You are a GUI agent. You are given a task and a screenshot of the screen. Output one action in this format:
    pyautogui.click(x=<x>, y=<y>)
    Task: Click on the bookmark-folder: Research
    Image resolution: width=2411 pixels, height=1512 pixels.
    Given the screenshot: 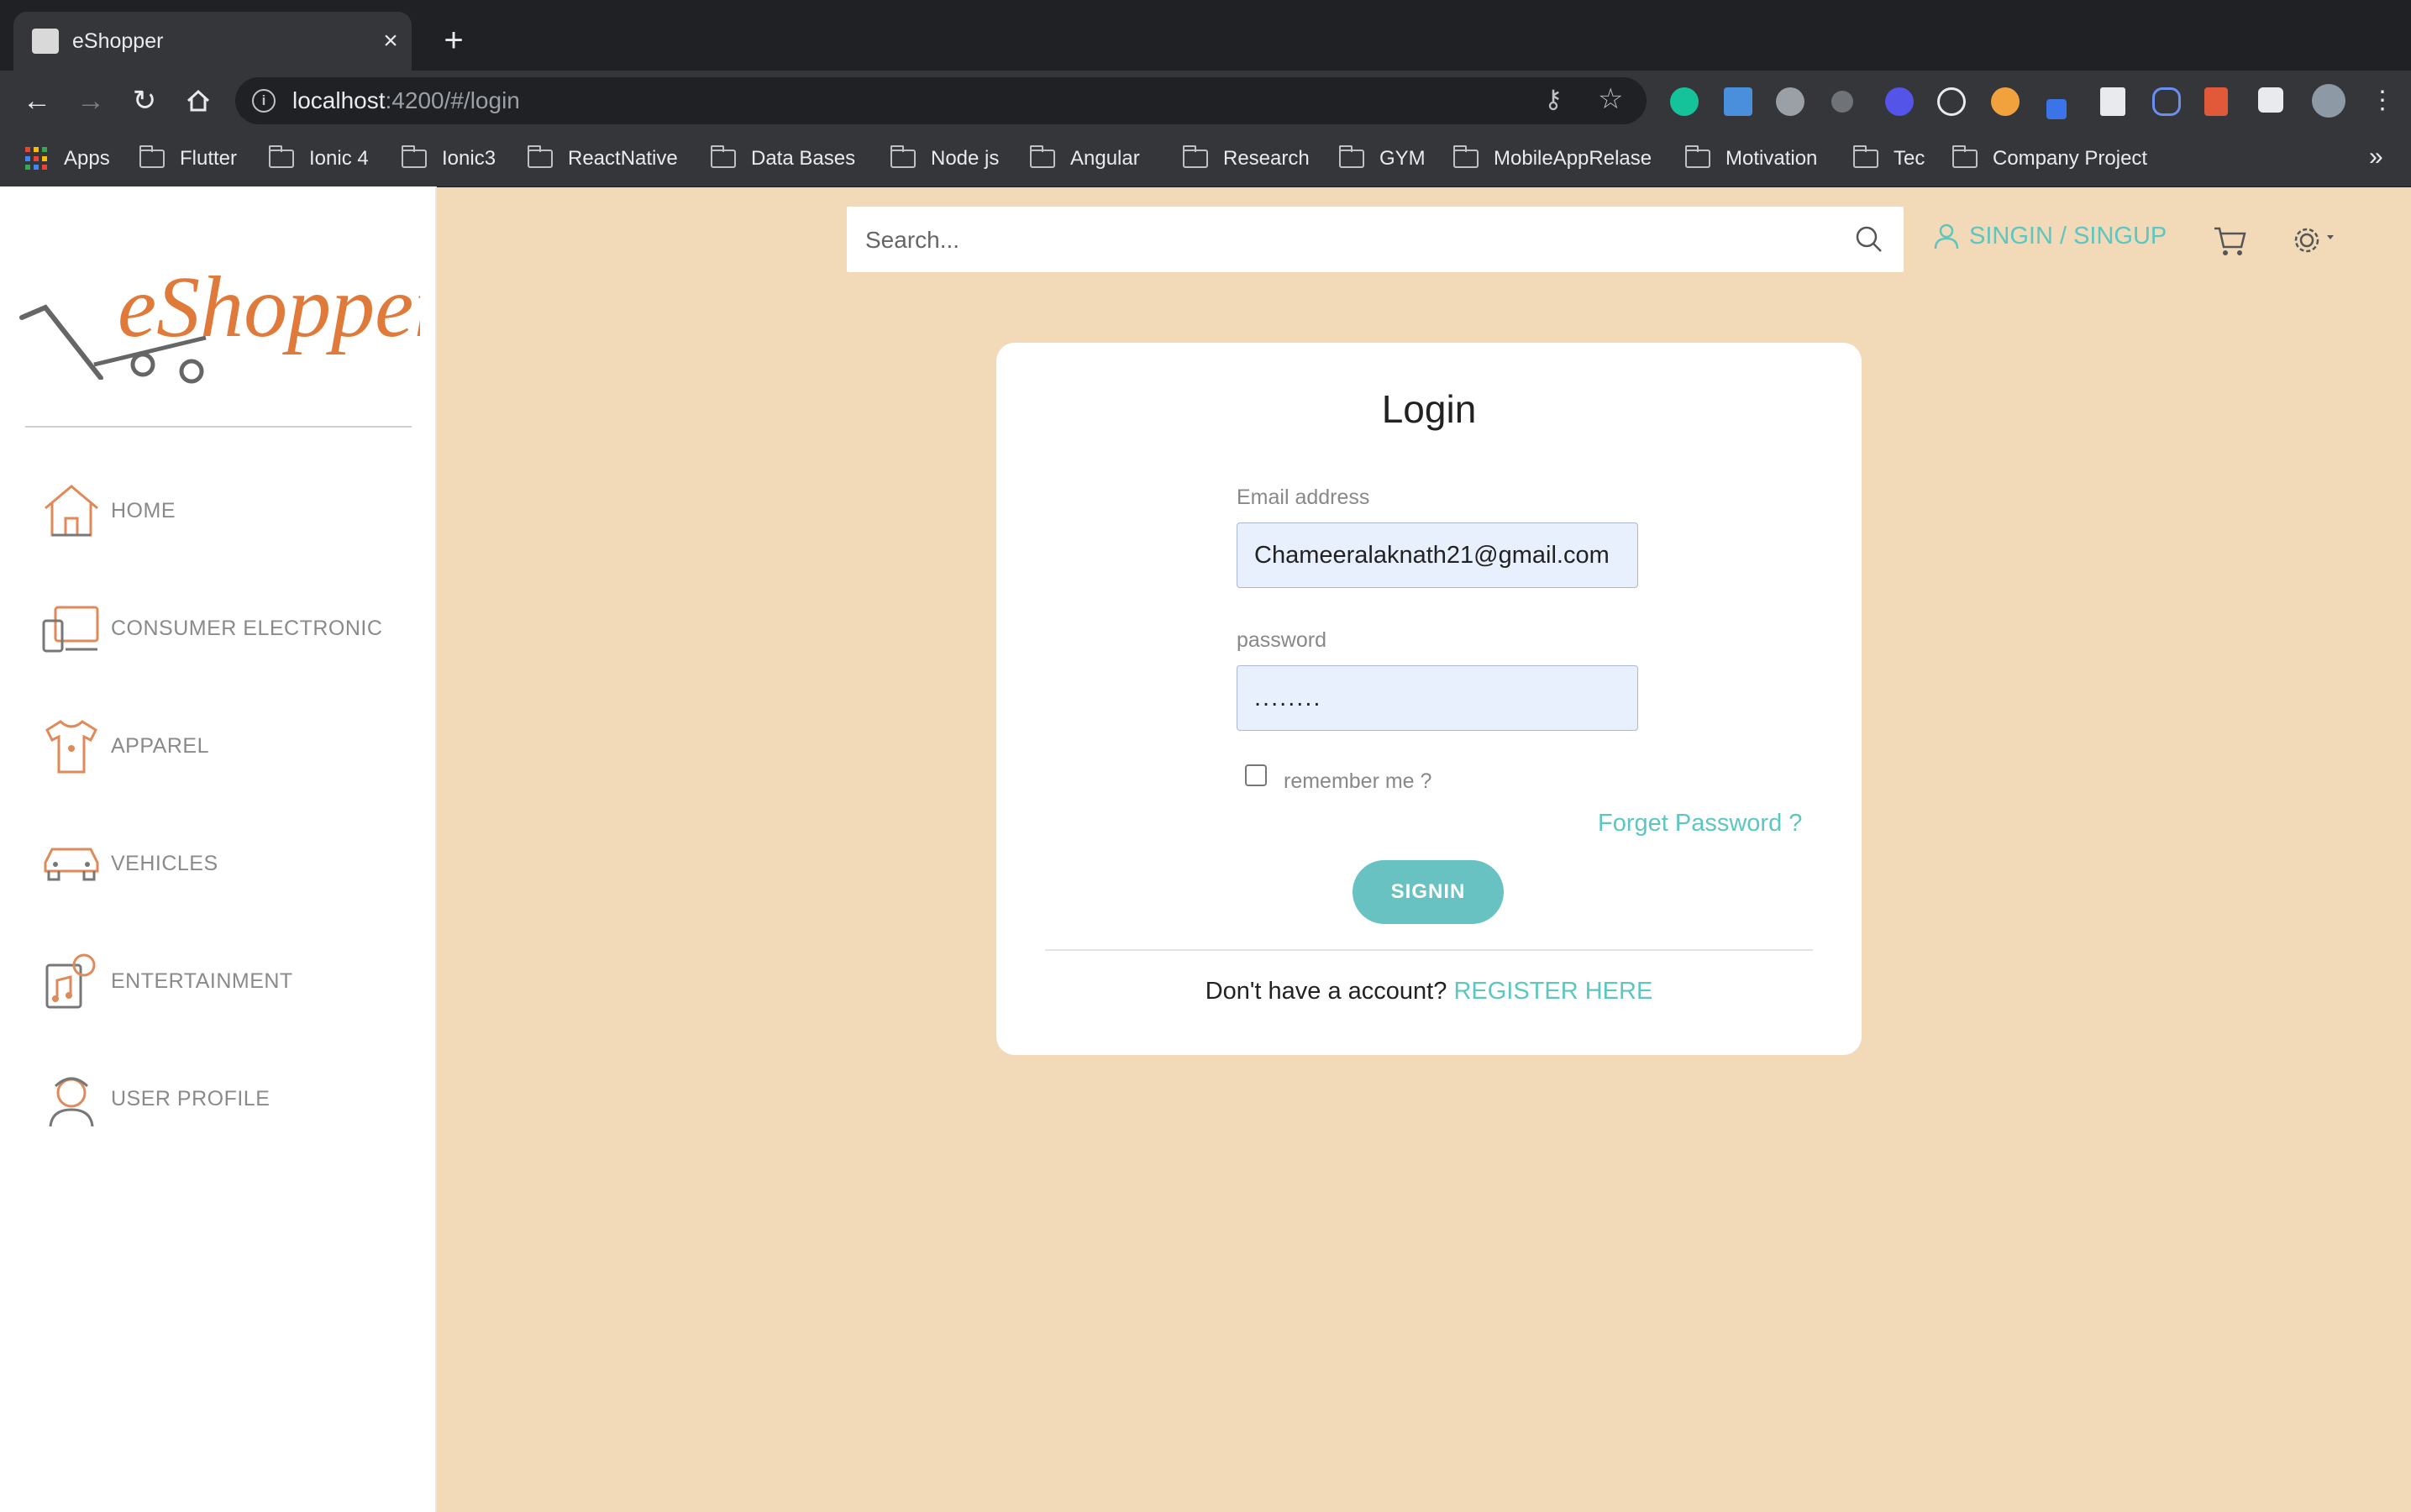 What is the action you would take?
    pyautogui.click(x=1246, y=158)
    